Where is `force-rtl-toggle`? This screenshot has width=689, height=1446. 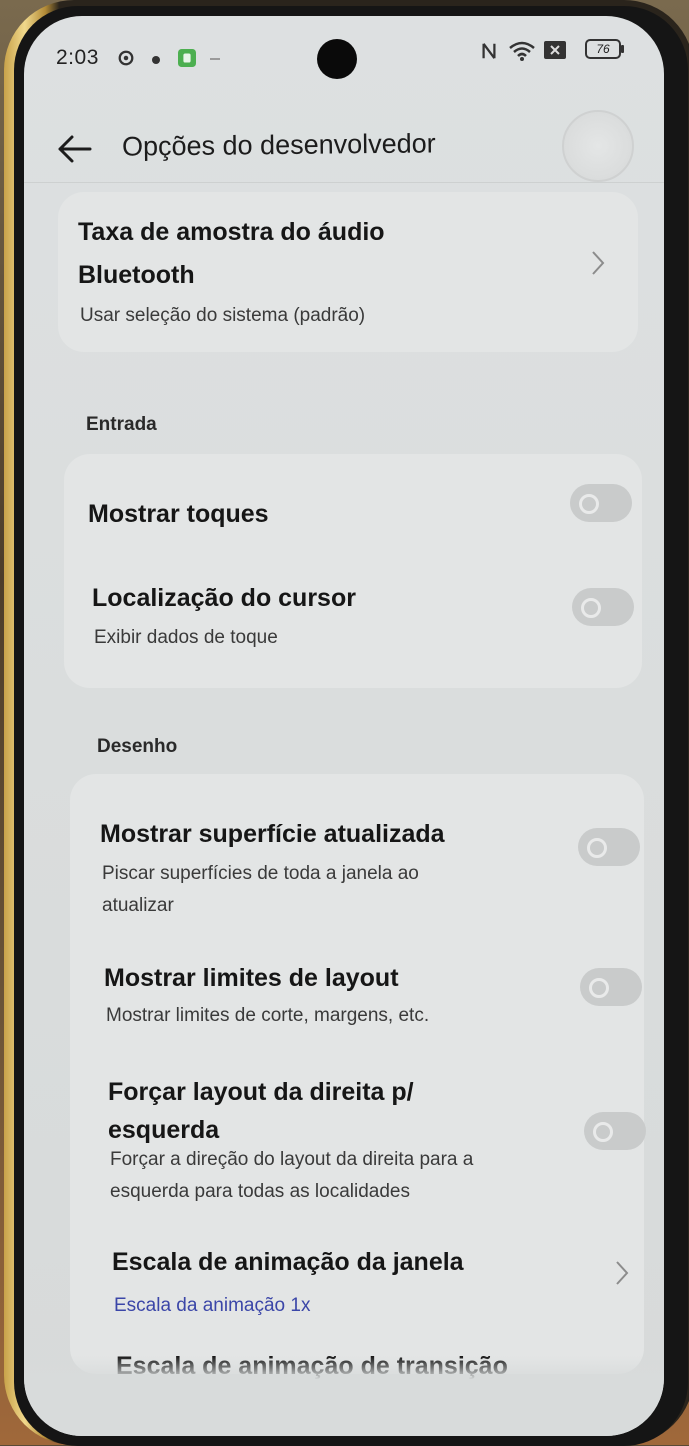 force-rtl-toggle is located at coordinates (615, 1131).